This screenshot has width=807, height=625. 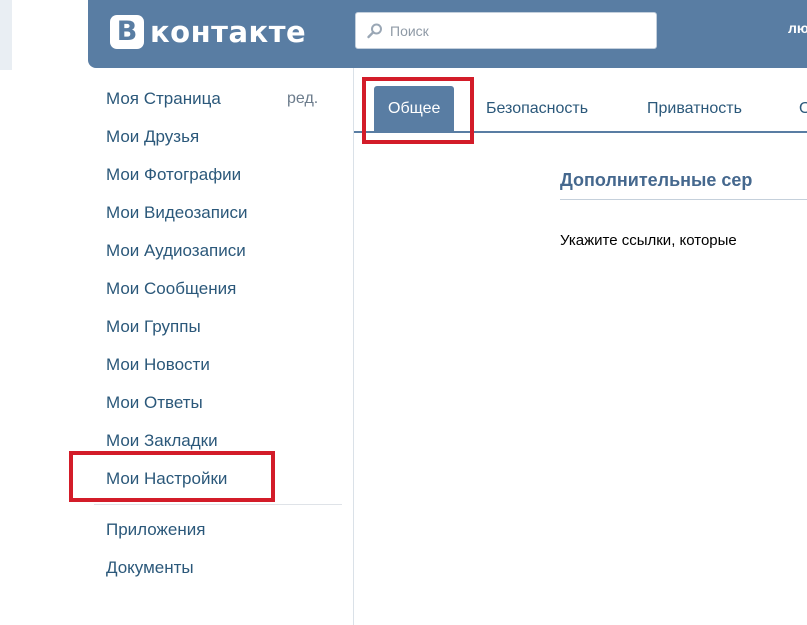 What do you see at coordinates (163, 98) in the screenshot?
I see `sidebar-item-label: Моя Страница` at bounding box center [163, 98].